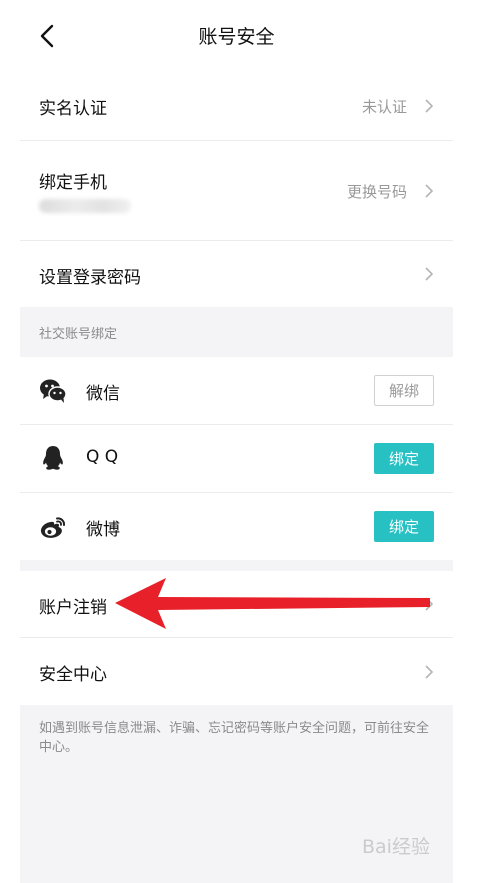 This screenshot has height=883, width=481. What do you see at coordinates (404, 458) in the screenshot?
I see `qq-bind-button: 绑定` at bounding box center [404, 458].